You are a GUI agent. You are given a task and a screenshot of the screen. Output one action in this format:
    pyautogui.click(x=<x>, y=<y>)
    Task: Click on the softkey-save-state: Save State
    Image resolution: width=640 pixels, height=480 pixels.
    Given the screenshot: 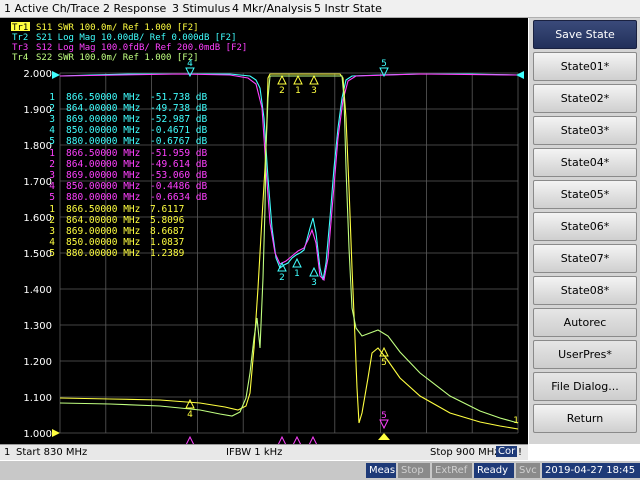 What is the action you would take?
    pyautogui.click(x=585, y=34)
    